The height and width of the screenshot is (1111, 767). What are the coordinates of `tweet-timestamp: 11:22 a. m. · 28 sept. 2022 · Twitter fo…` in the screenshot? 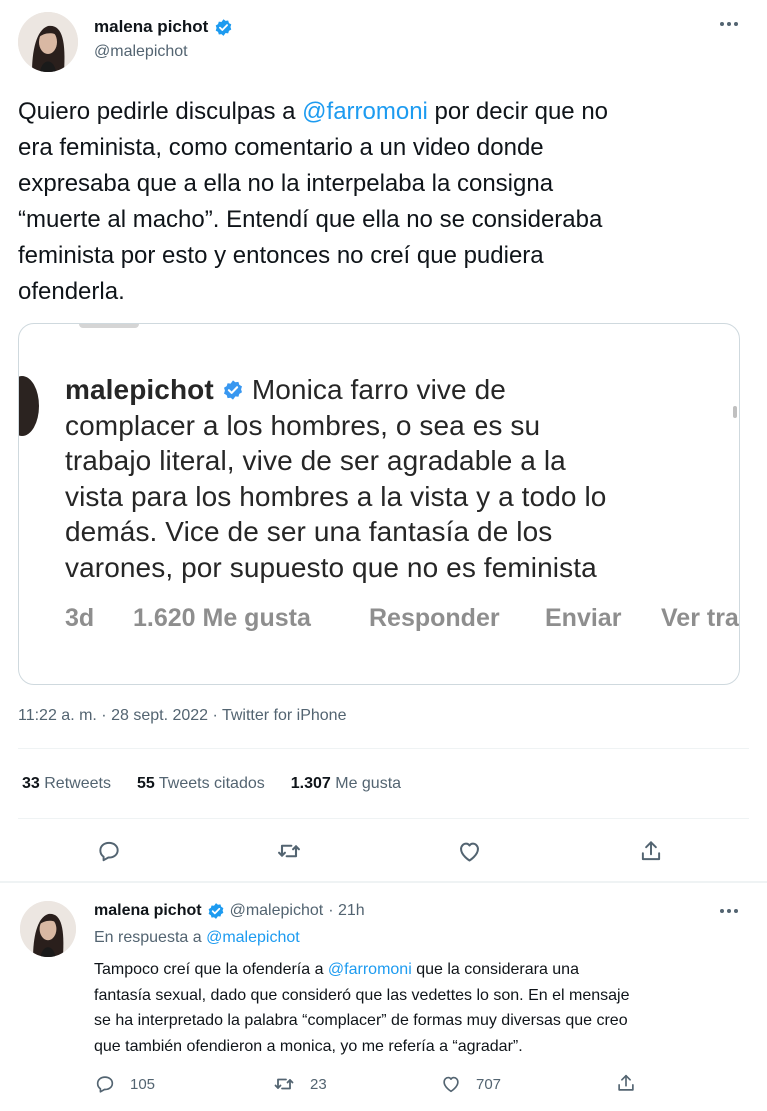 It's located at (182, 716).